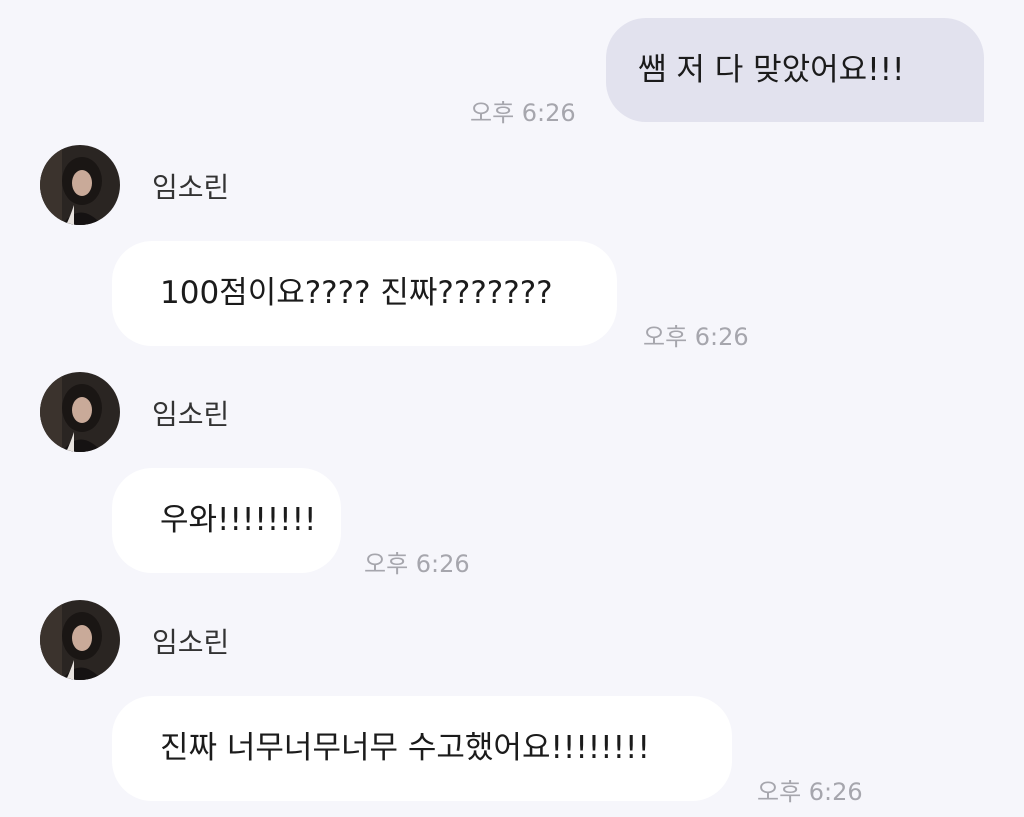 The height and width of the screenshot is (817, 1024). I want to click on outgoing-message-bubble: 쌤 저 다 맞았어요!!!, so click(795, 70).